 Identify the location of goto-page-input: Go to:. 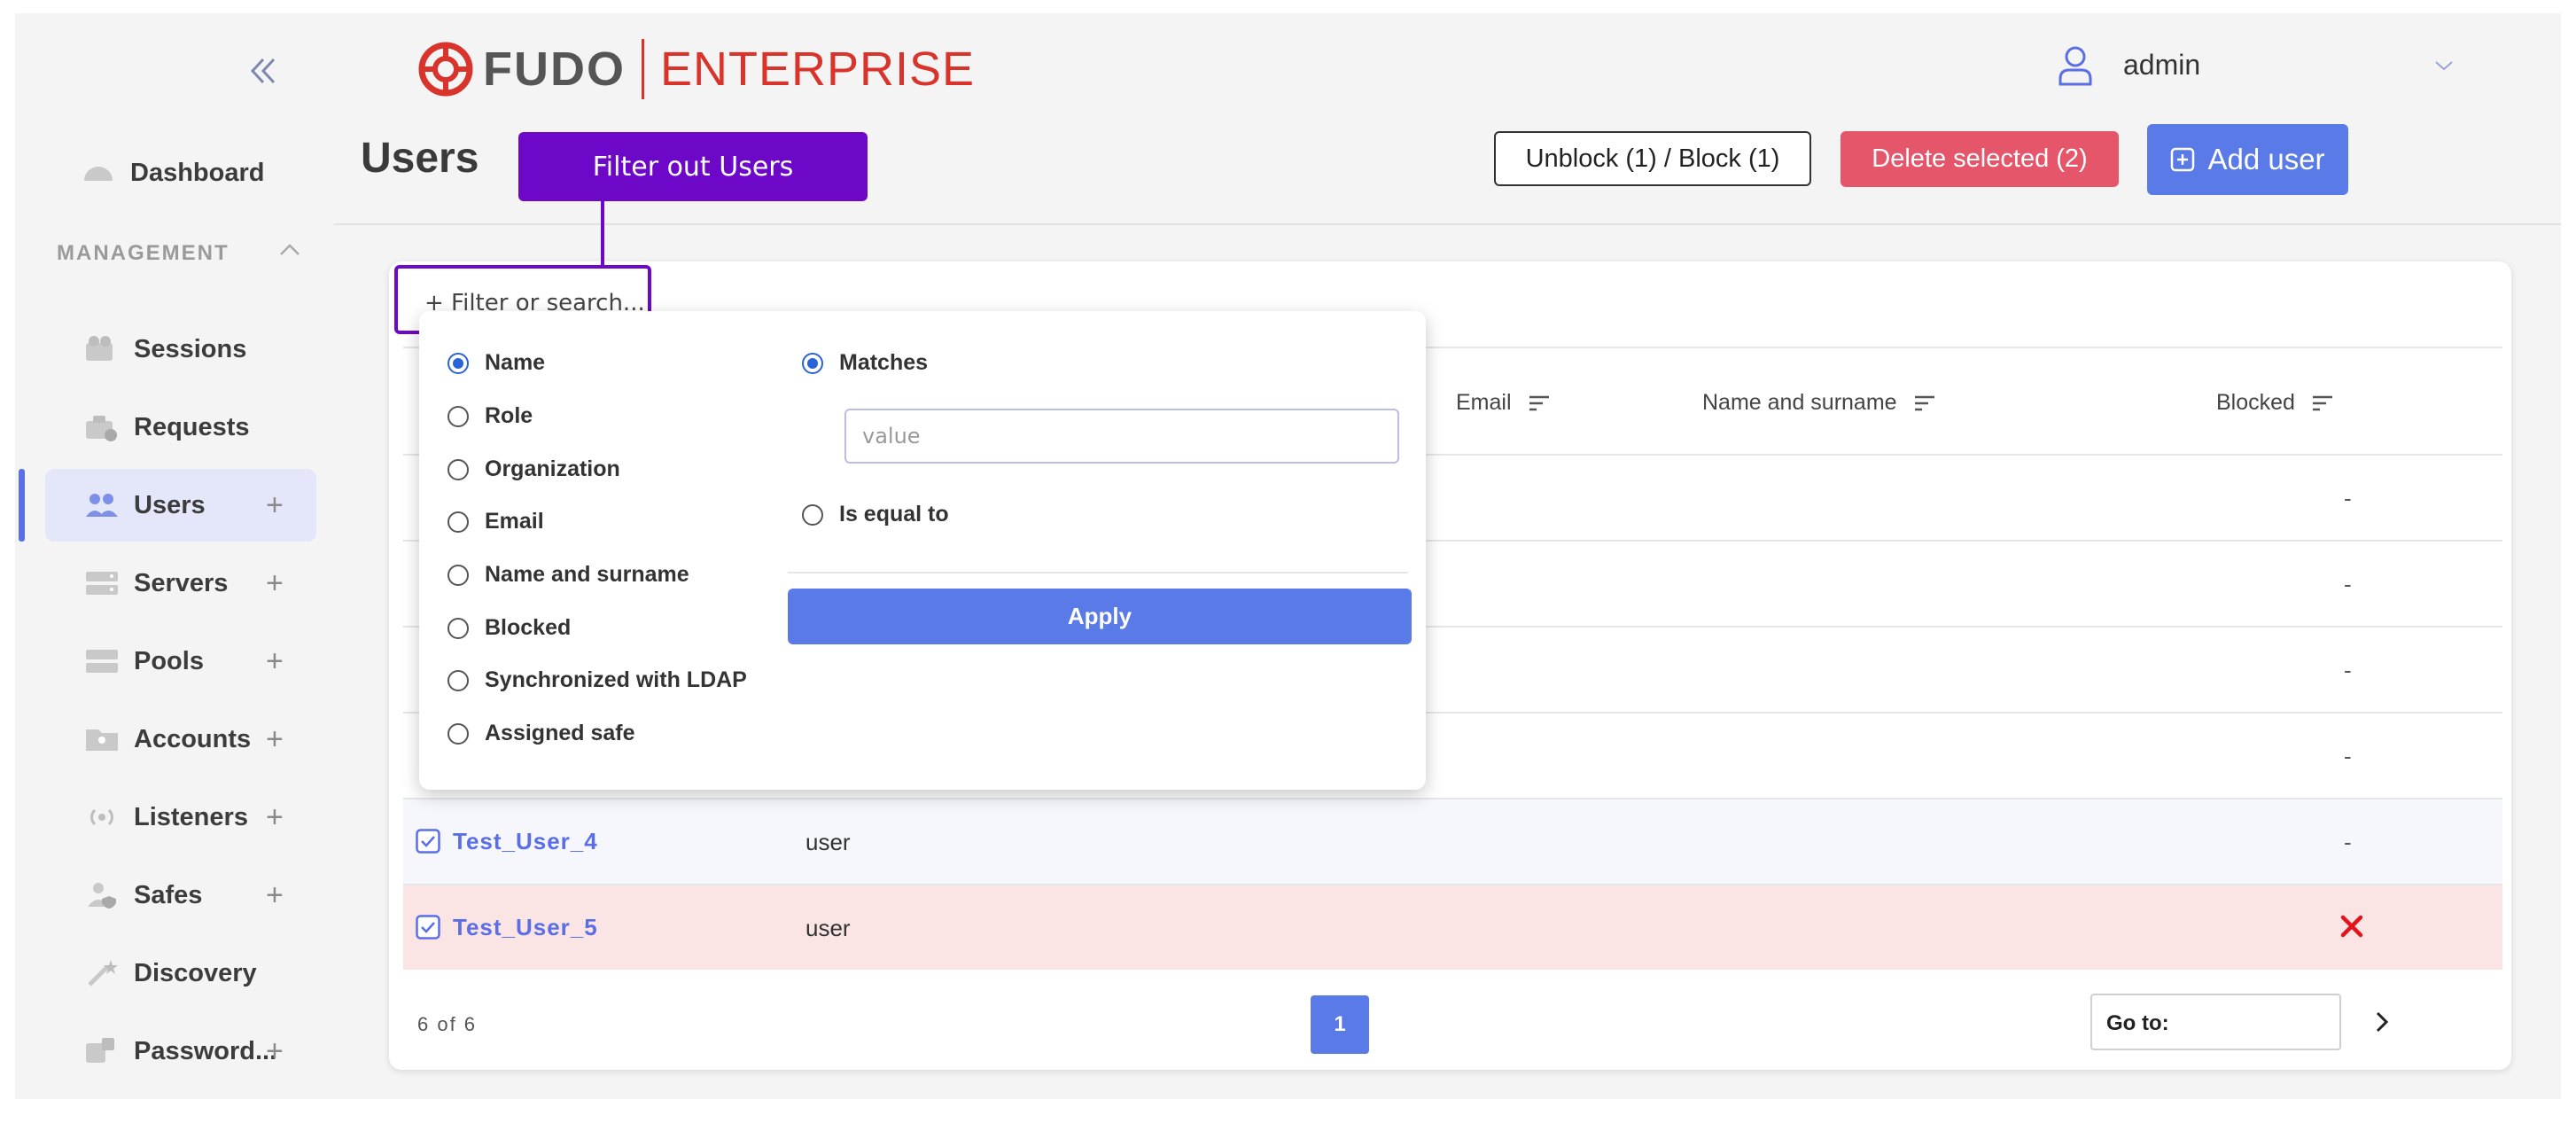
(2216, 1022).